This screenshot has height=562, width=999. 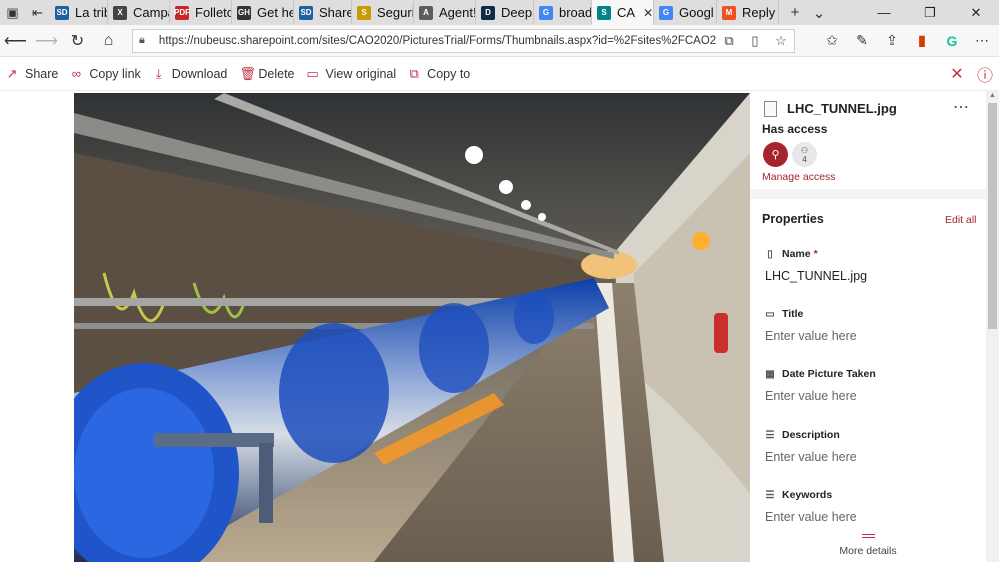 I want to click on view-original-button: ▭ View original, so click(x=352, y=74).